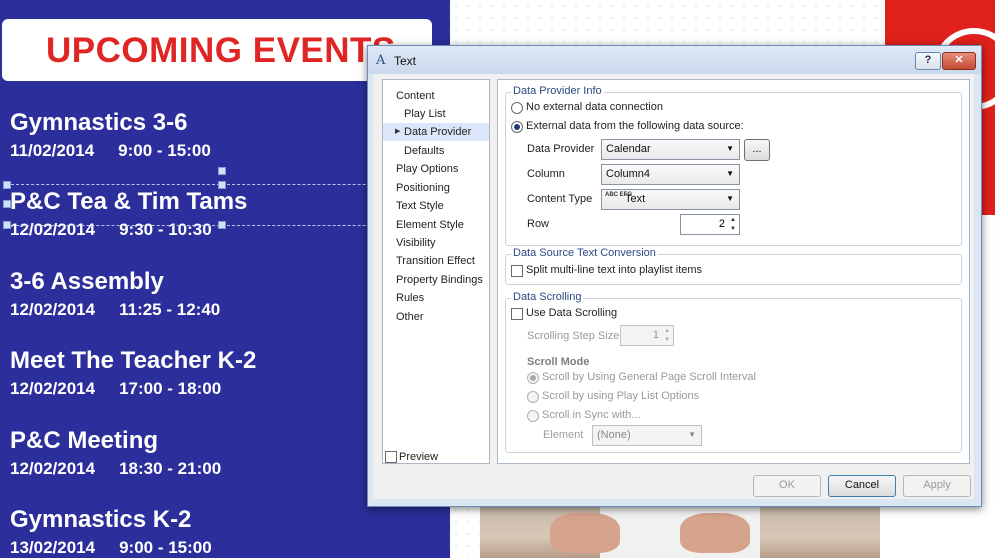 The width and height of the screenshot is (995, 558). Describe the element at coordinates (533, 378) in the screenshot. I see `radio-scroll-general` at that location.